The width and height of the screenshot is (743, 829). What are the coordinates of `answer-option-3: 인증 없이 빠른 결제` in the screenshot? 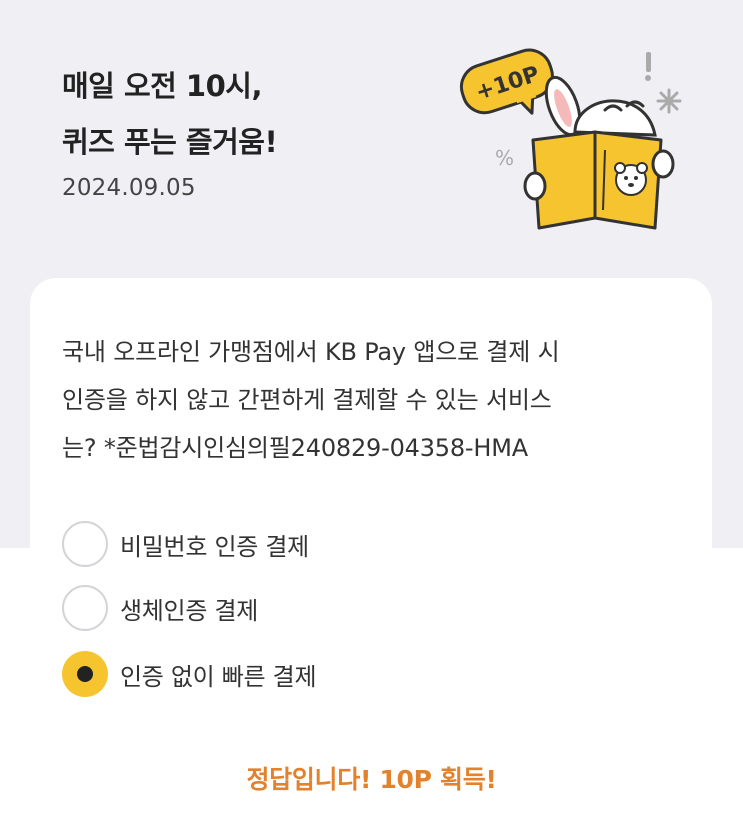 It's located at (189, 674).